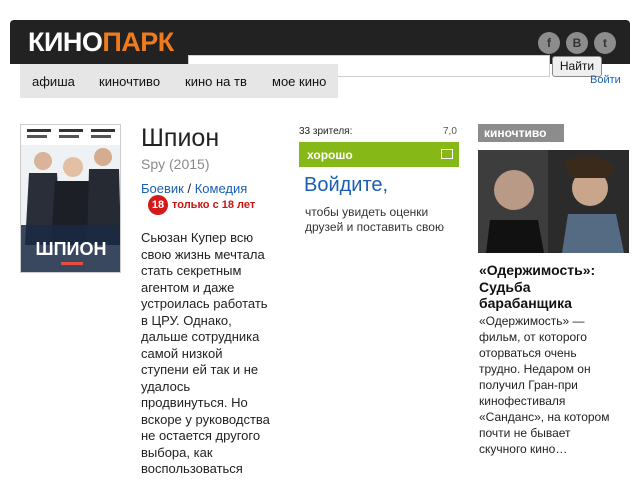  Describe the element at coordinates (450, 131) in the screenshot. I see `rating-value: 7,0` at that location.